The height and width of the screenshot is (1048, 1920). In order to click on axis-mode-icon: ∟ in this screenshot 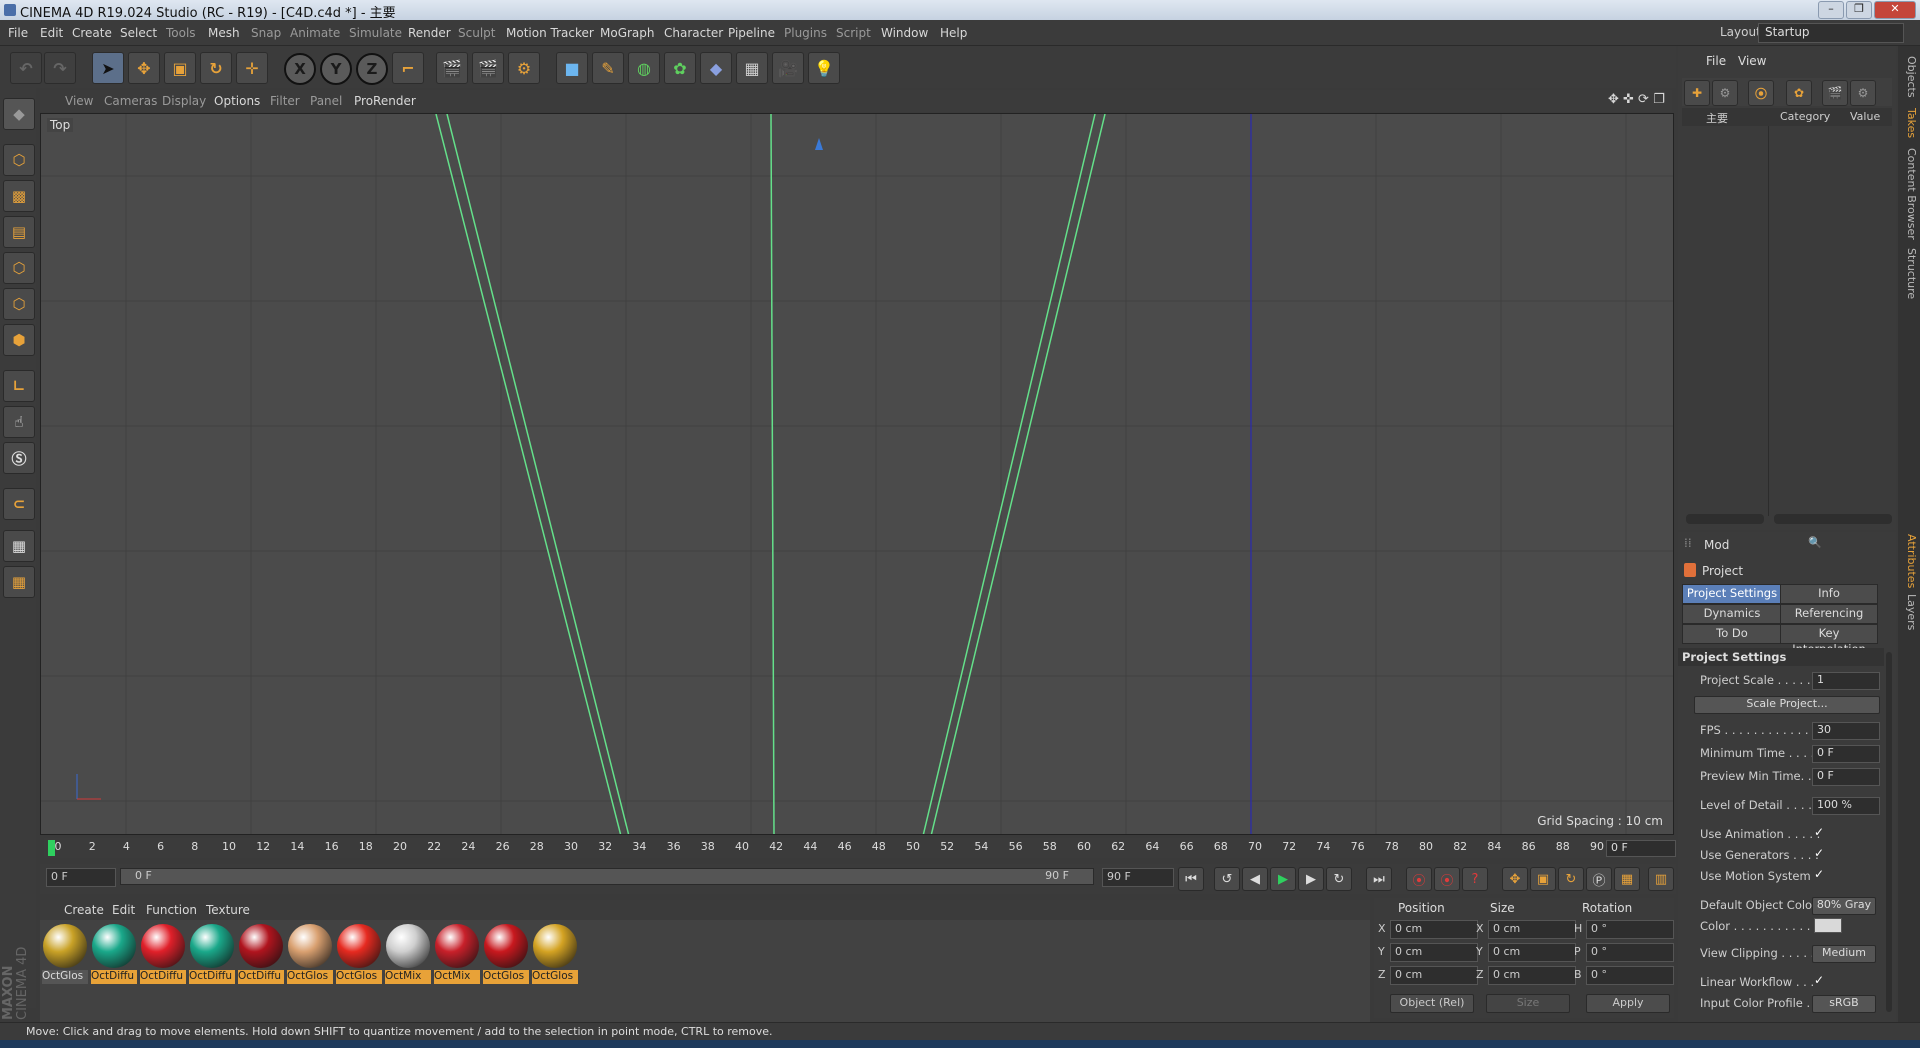, I will do `click(19, 386)`.